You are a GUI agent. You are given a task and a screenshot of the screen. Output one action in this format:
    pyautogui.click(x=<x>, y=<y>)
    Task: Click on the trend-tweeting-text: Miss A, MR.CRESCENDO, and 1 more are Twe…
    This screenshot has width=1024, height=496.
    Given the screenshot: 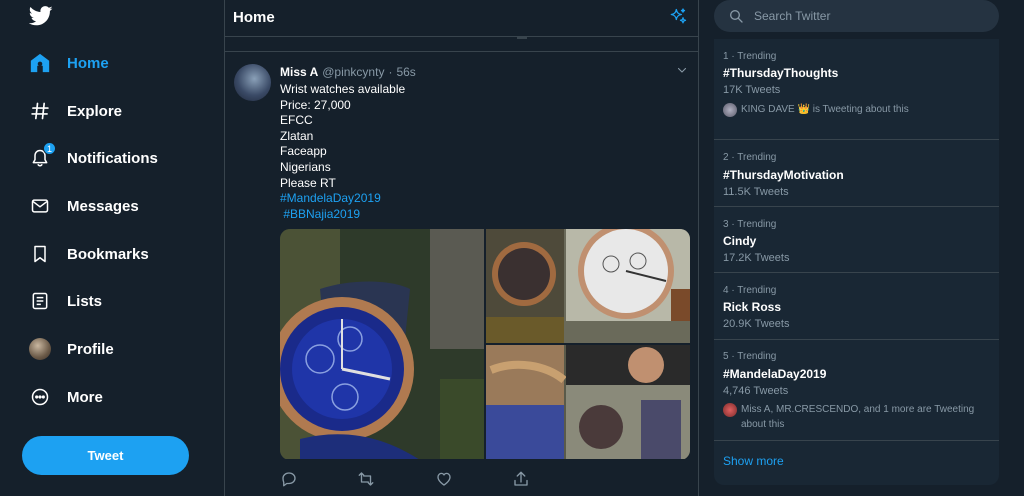 What is the action you would take?
    pyautogui.click(x=858, y=409)
    